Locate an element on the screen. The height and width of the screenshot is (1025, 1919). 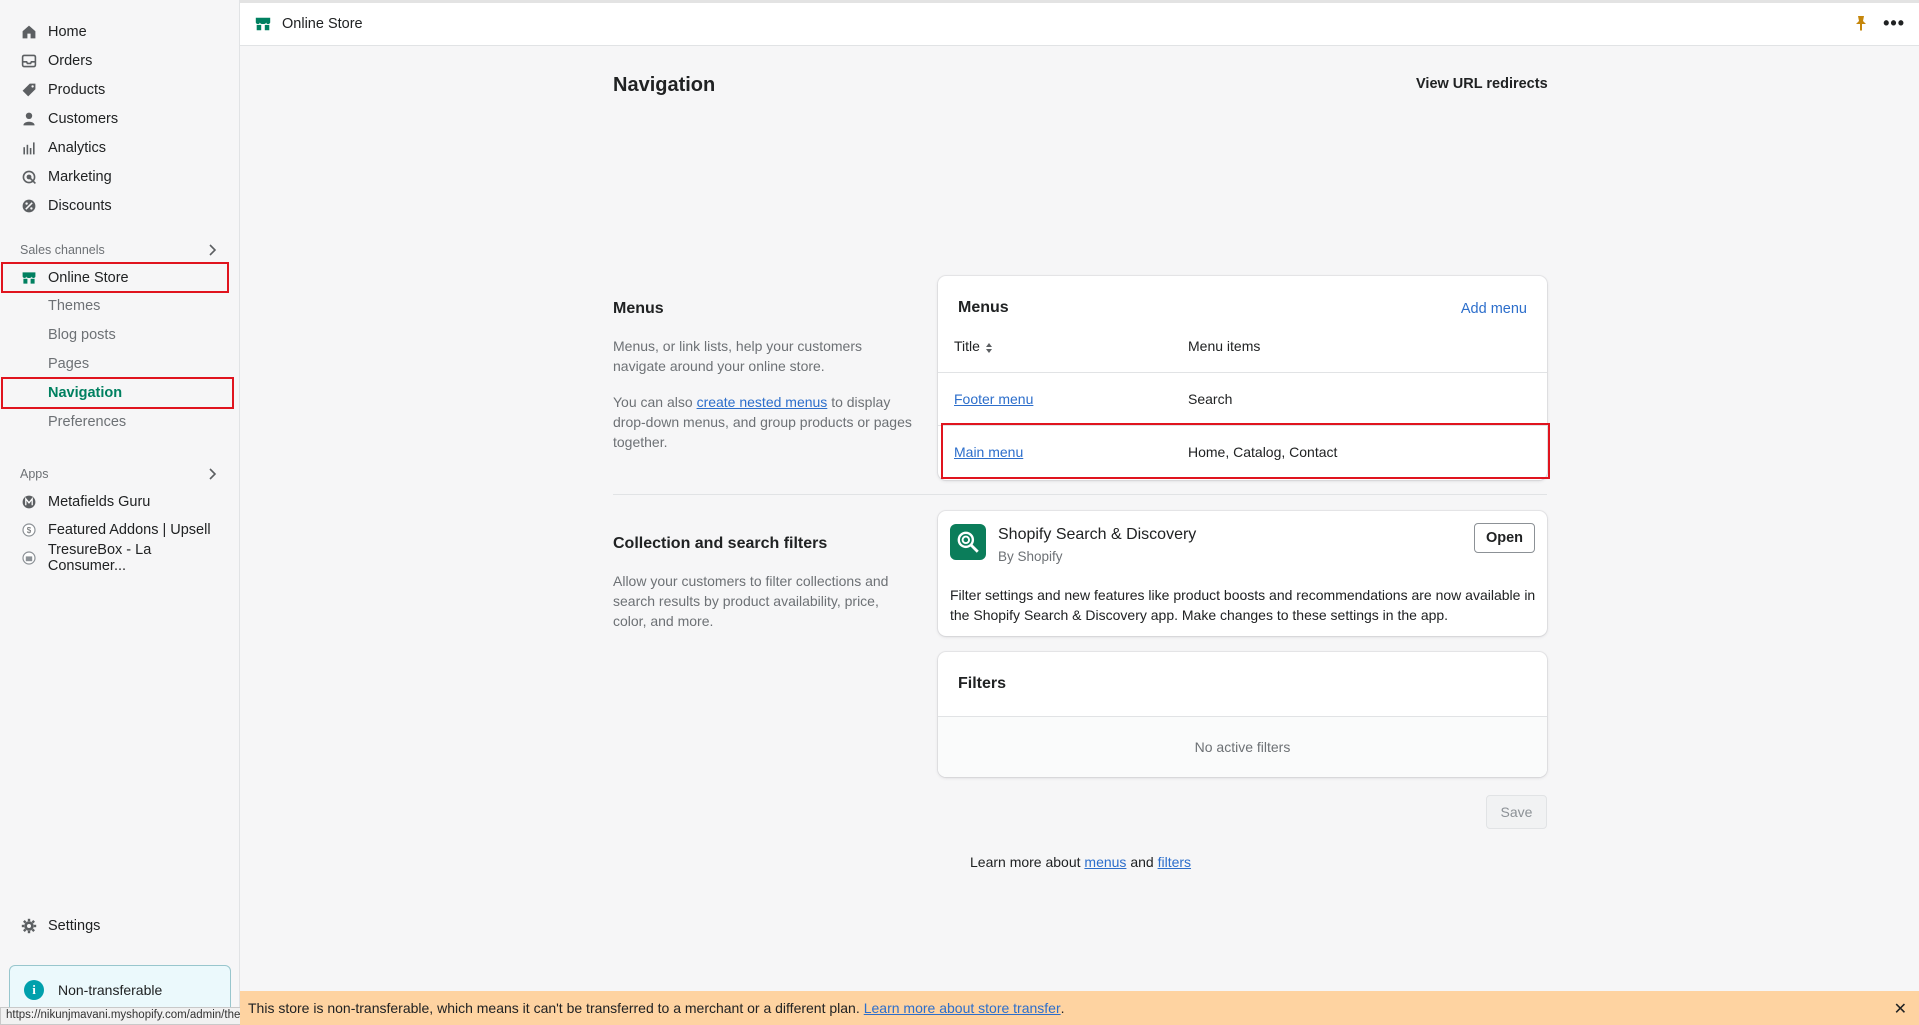
open-app-button: Open is located at coordinates (1504, 538).